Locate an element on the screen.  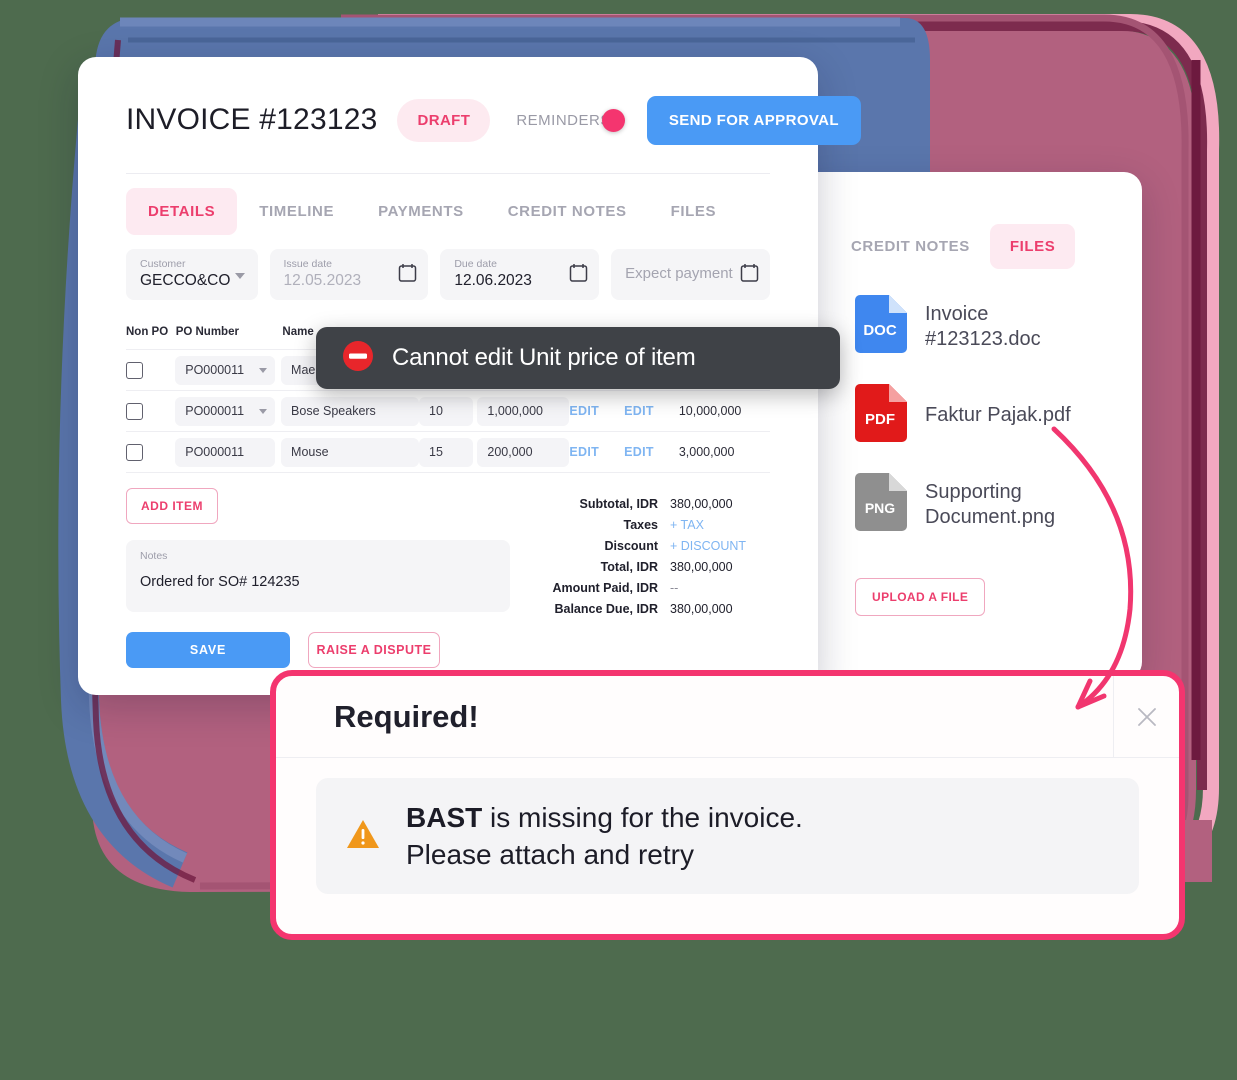
row-name-cell: Mouse is located at coordinates (350, 452).